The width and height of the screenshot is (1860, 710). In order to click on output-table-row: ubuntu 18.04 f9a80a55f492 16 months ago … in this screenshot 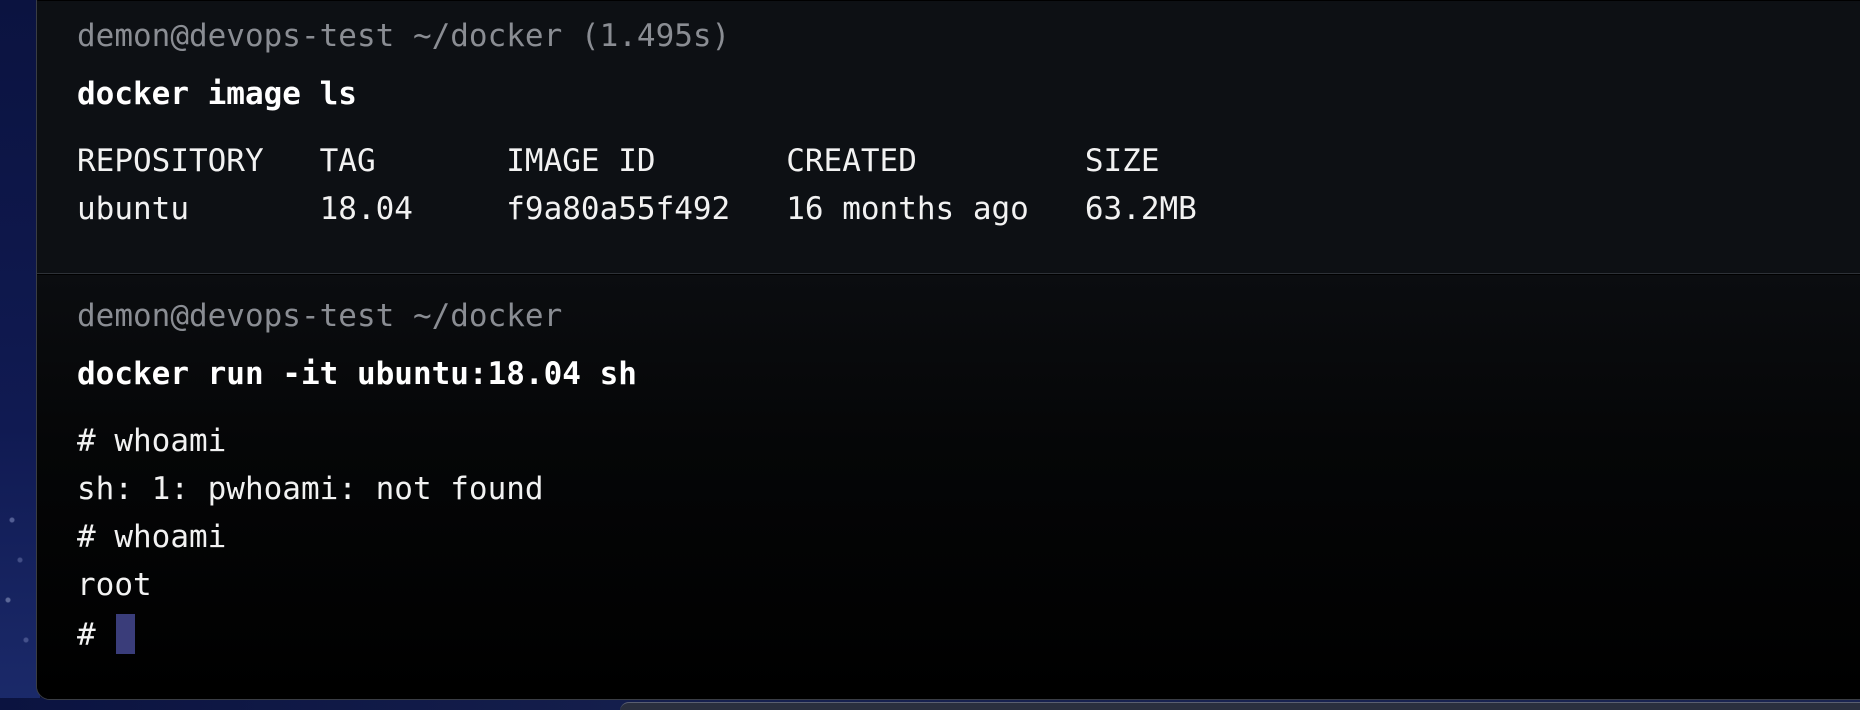, I will do `click(637, 209)`.